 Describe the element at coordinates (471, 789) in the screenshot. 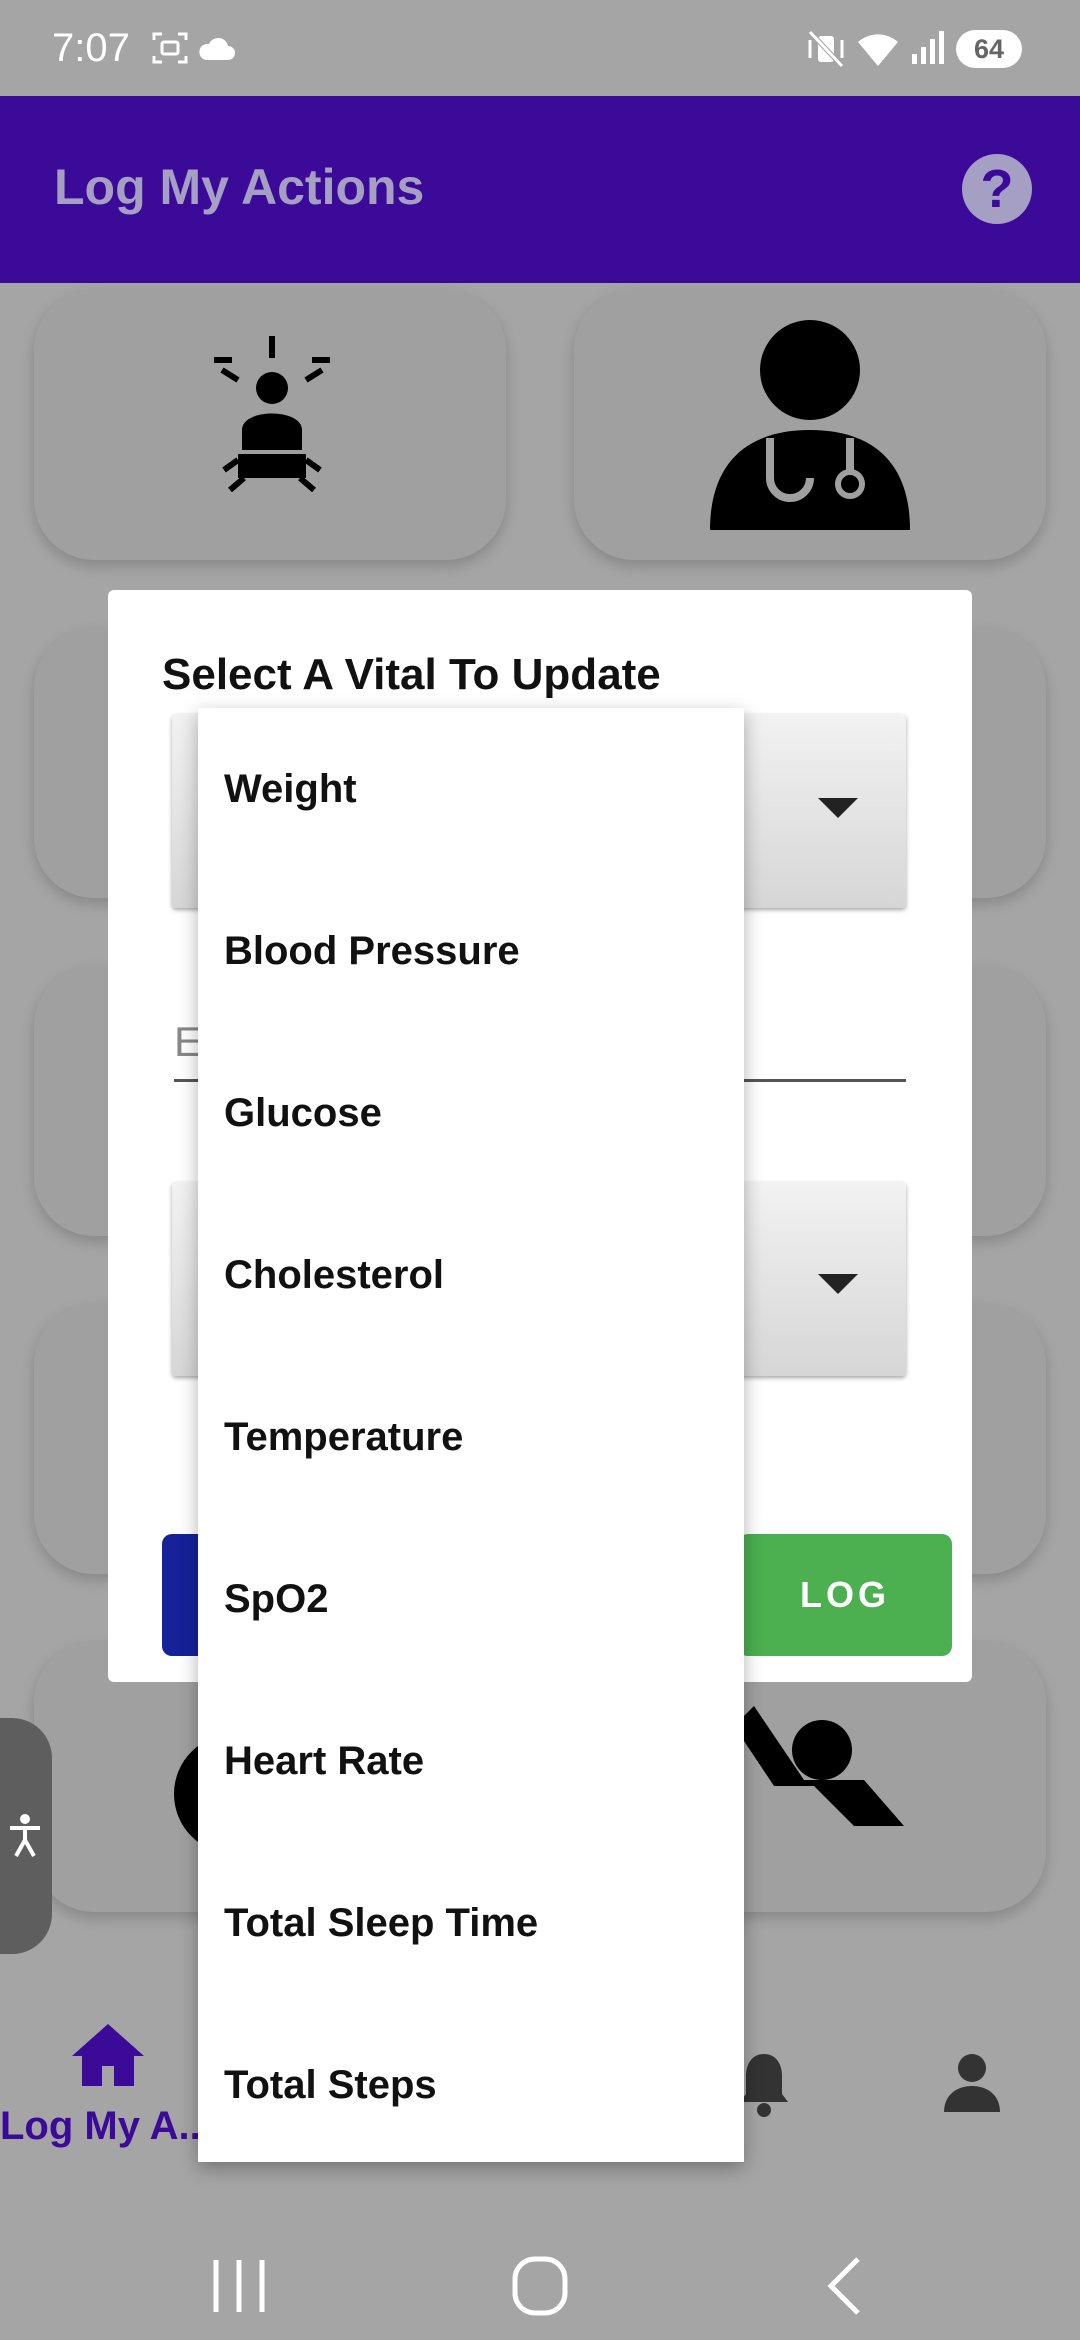

I see `dropdown-option-weight: Weight` at that location.